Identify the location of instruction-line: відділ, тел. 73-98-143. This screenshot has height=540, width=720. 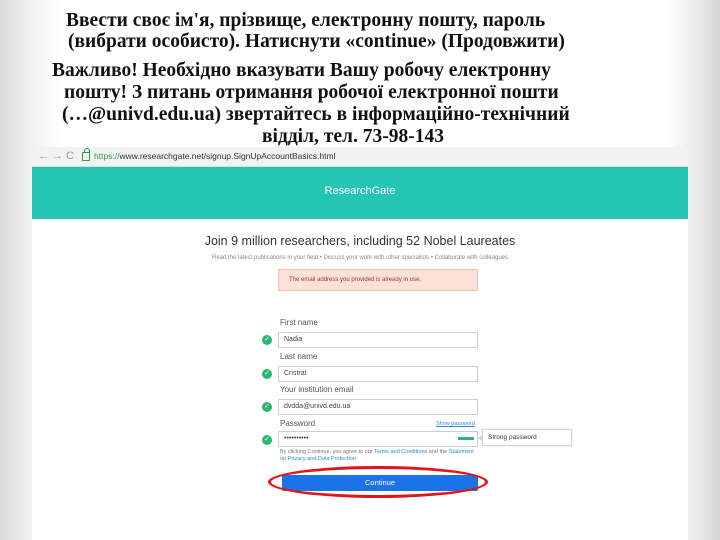
(353, 136).